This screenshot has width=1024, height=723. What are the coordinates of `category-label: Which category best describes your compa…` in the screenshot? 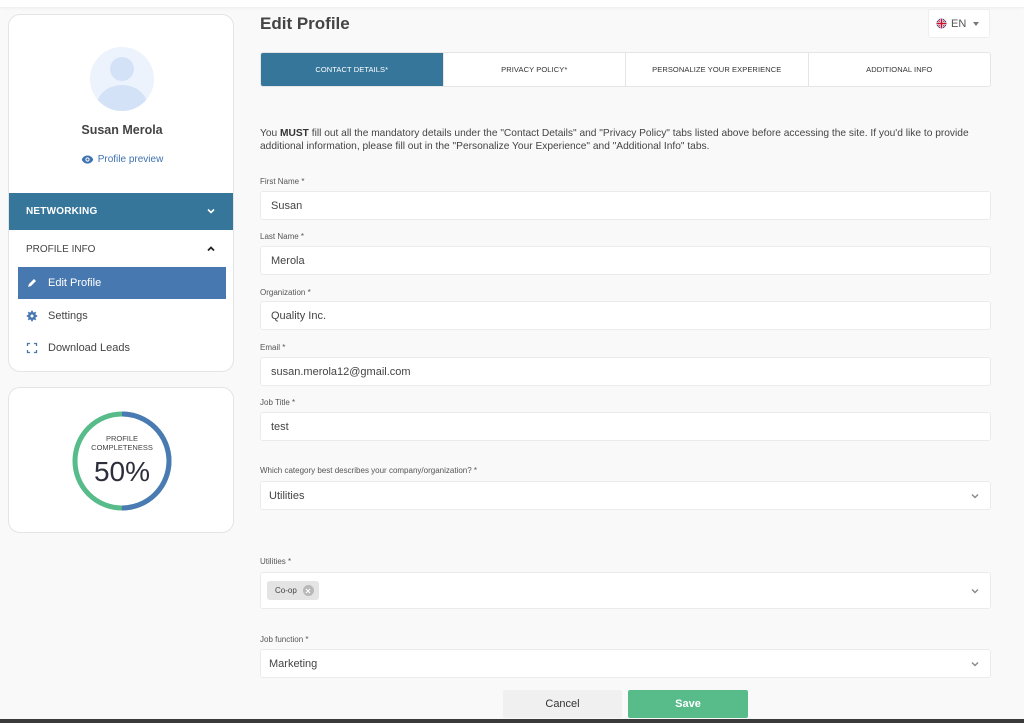 It's located at (368, 470).